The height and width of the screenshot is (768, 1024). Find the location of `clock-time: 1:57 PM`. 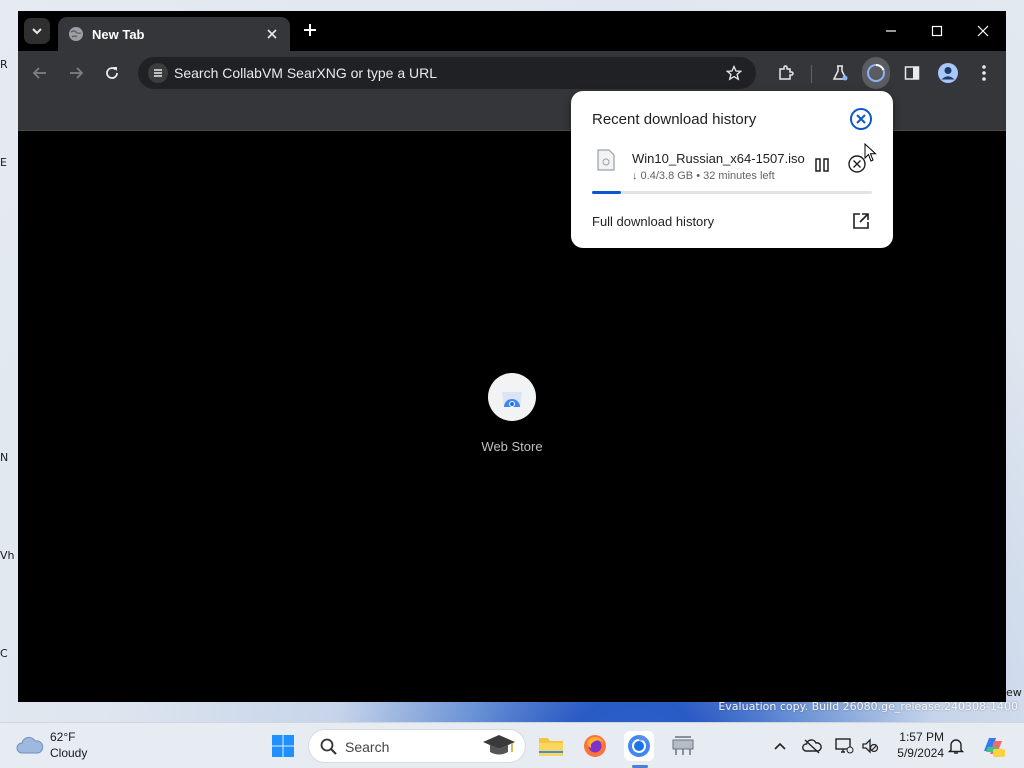

clock-time: 1:57 PM is located at coordinates (916, 737).